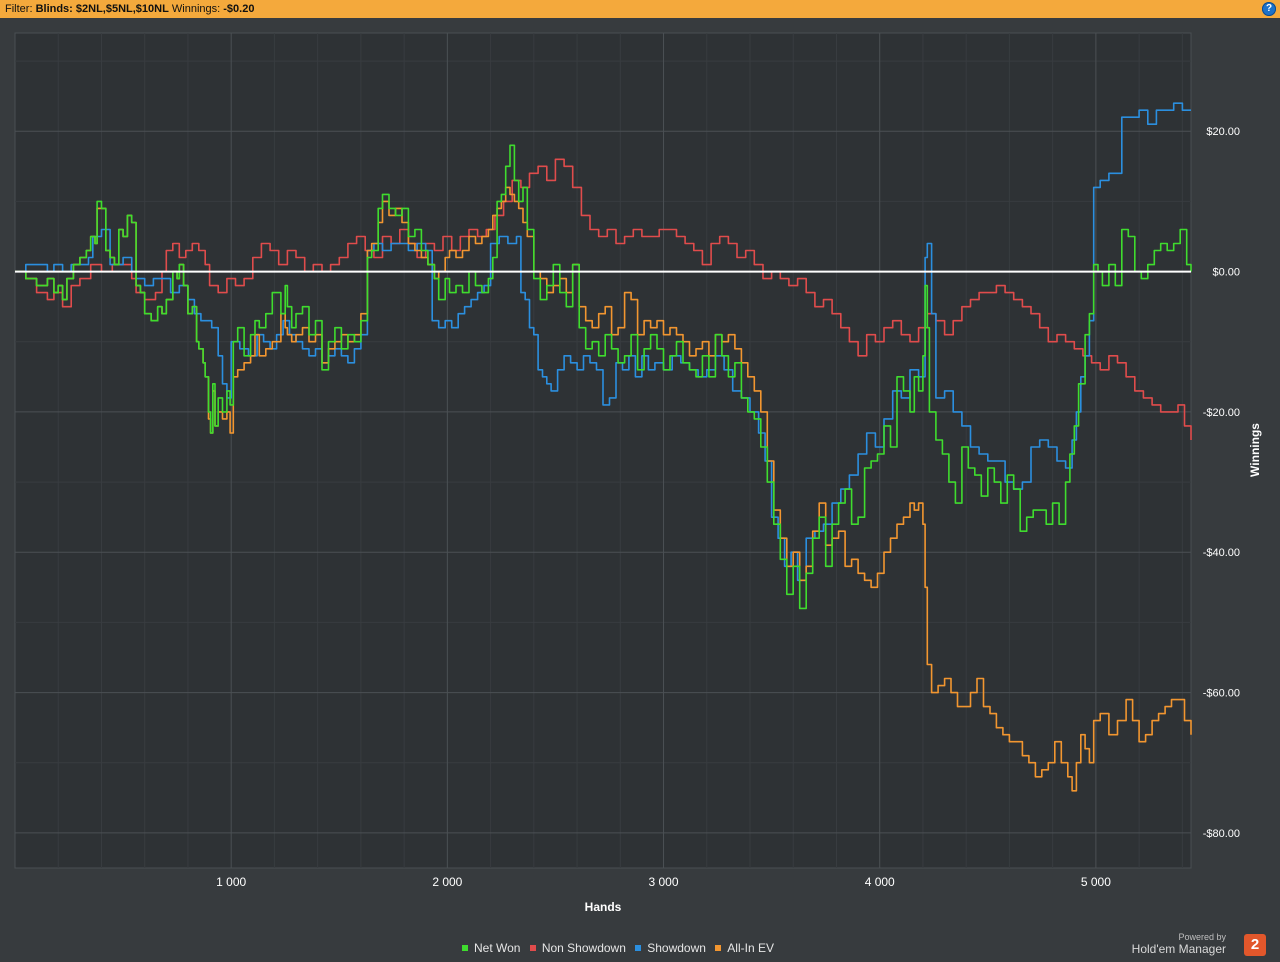 Image resolution: width=1280 pixels, height=962 pixels. Describe the element at coordinates (1255, 945) in the screenshot. I see `hem-logo-icon: 2` at that location.